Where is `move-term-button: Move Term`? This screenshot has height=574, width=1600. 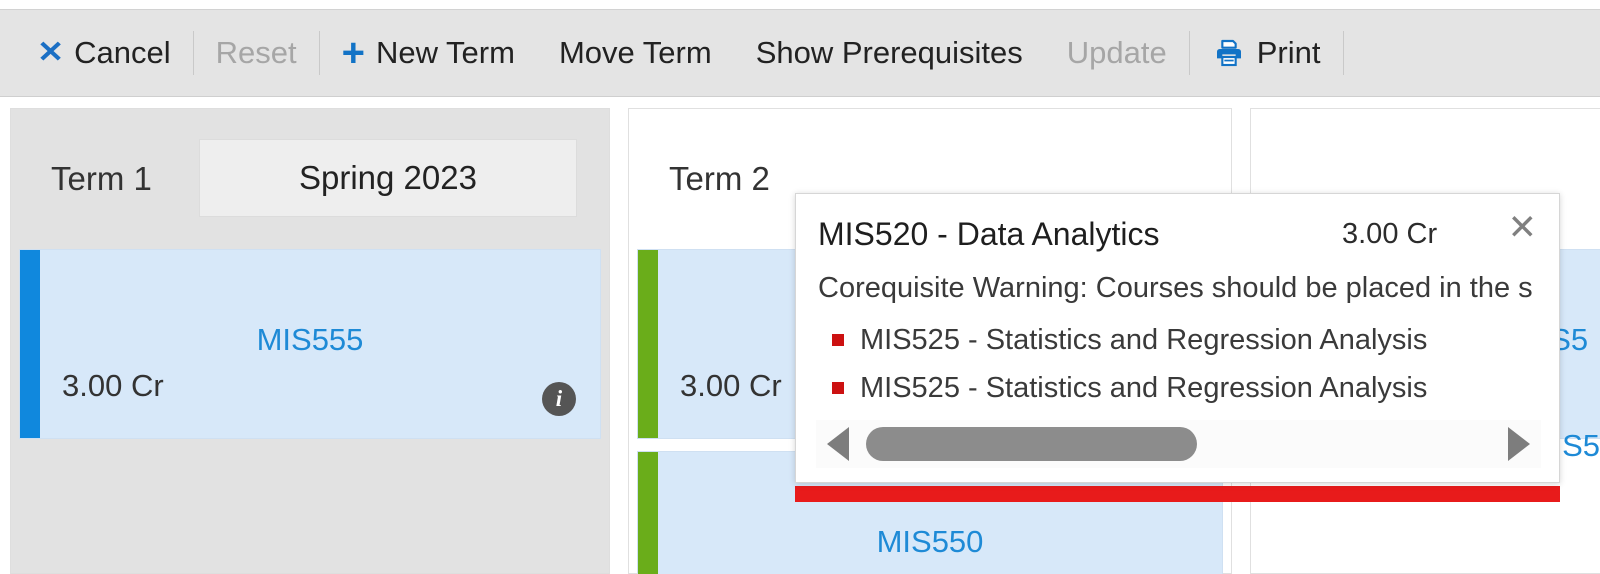 move-term-button: Move Term is located at coordinates (635, 53).